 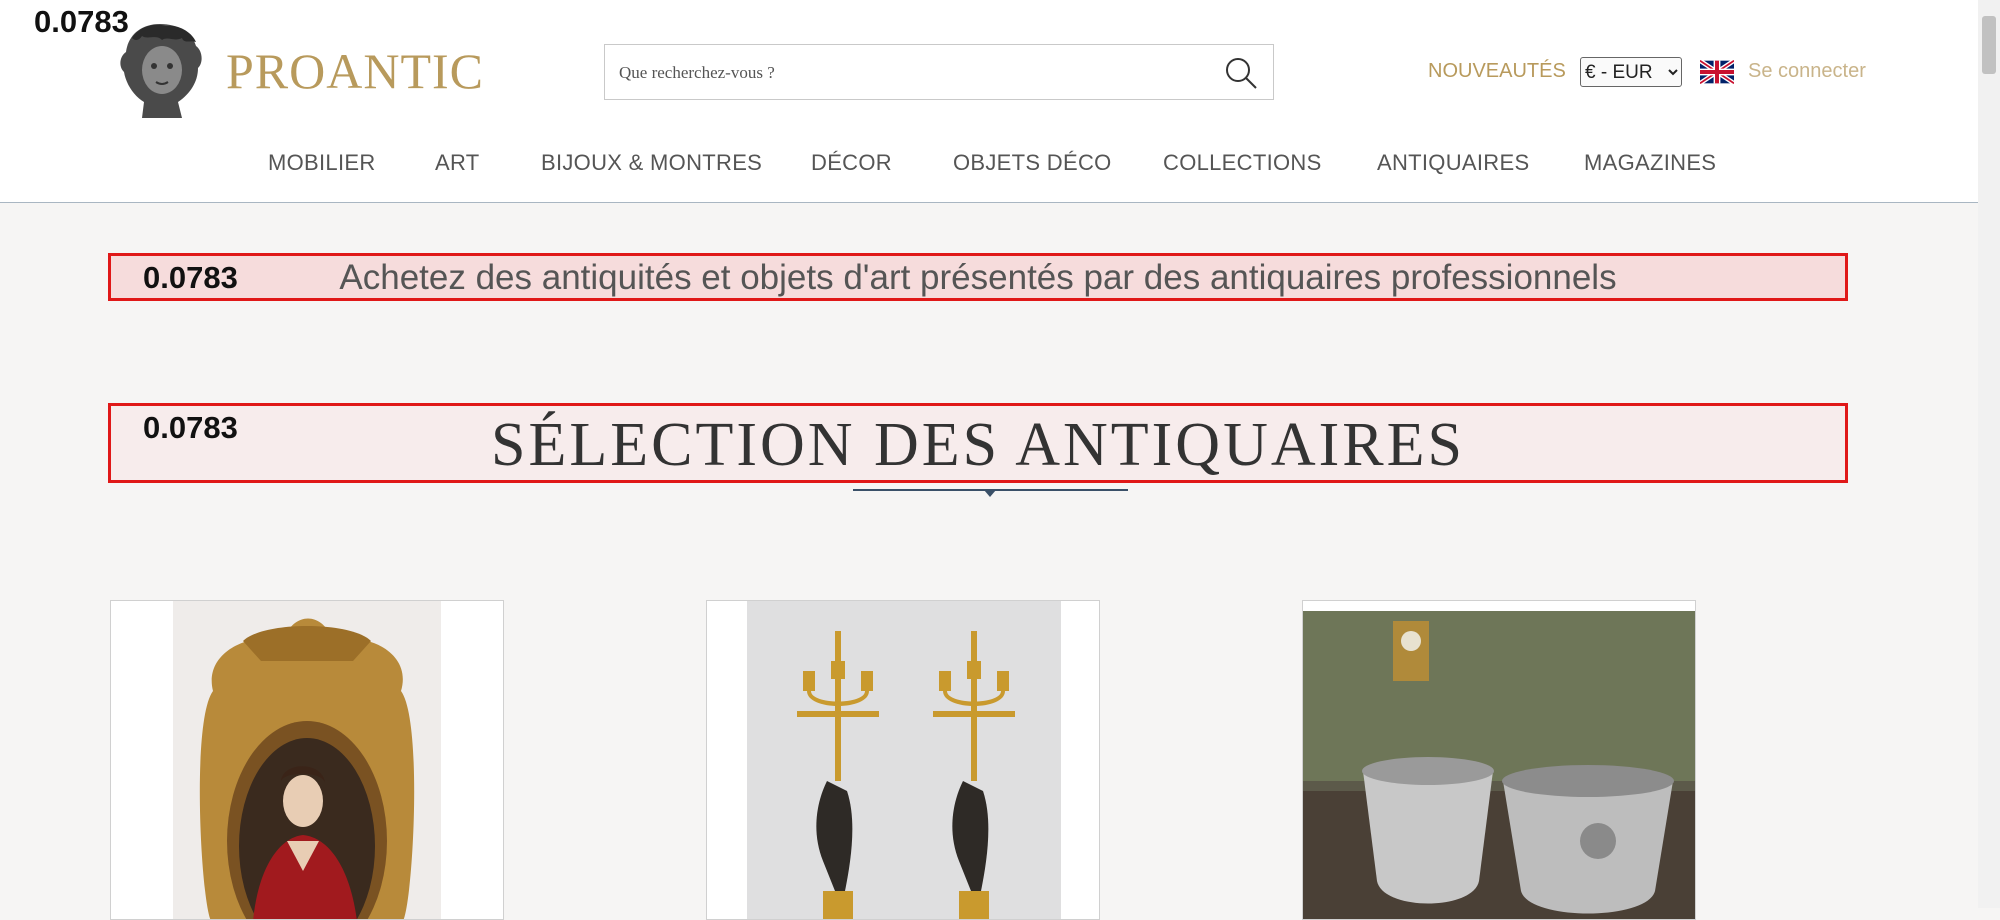 I want to click on divider-arrow-icon, so click(x=990, y=493).